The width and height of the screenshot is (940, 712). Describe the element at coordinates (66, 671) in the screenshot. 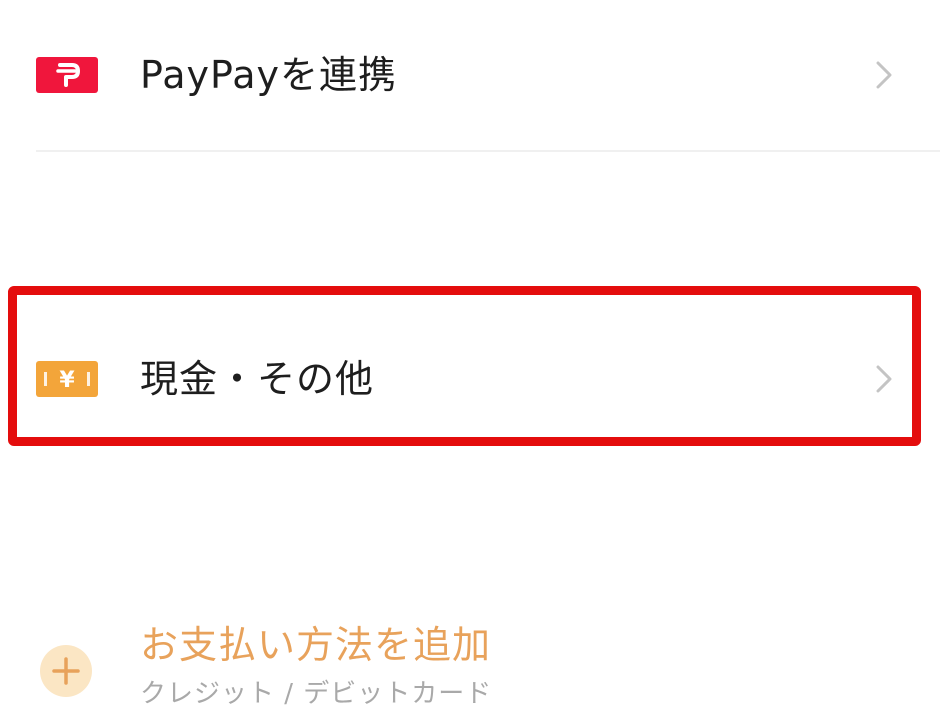

I see `plus-icon` at that location.